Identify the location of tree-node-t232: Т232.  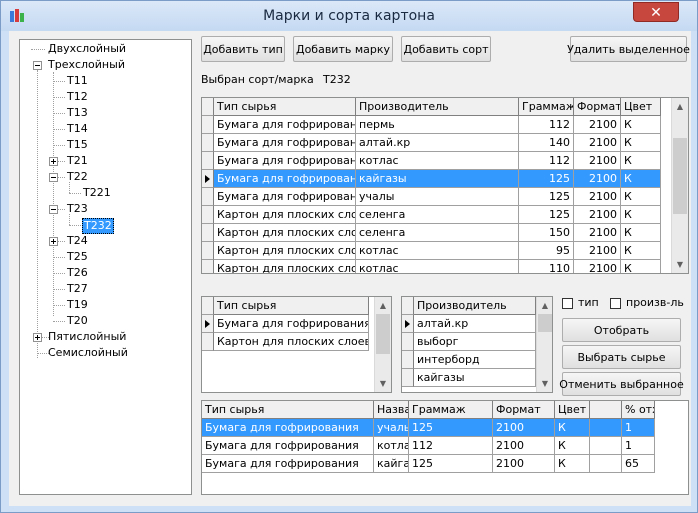
(98, 226).